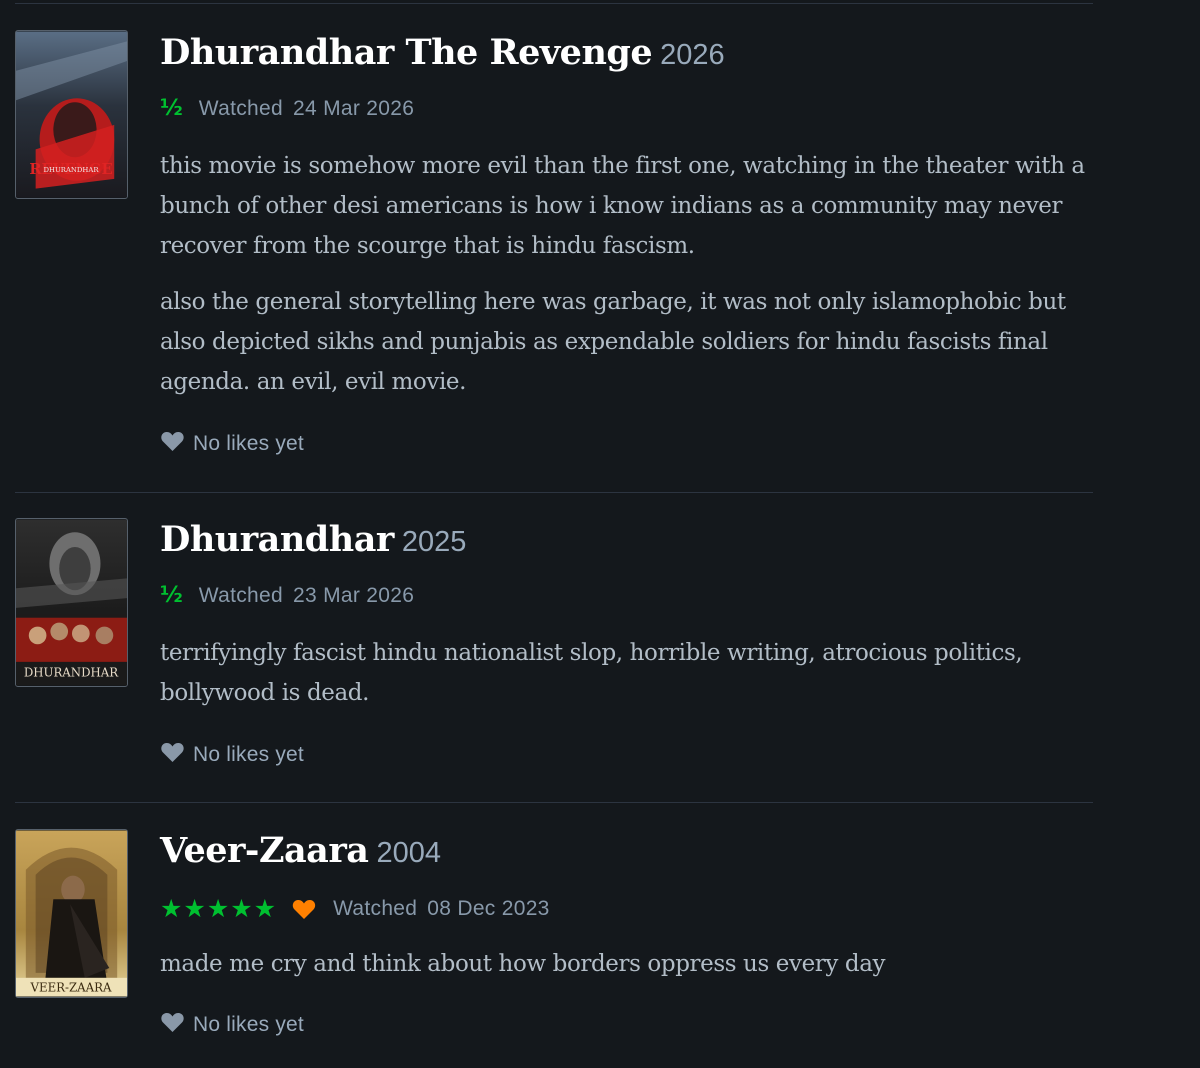 This screenshot has width=1200, height=1068. I want to click on title-line: Dhurandhar 2025, so click(313, 539).